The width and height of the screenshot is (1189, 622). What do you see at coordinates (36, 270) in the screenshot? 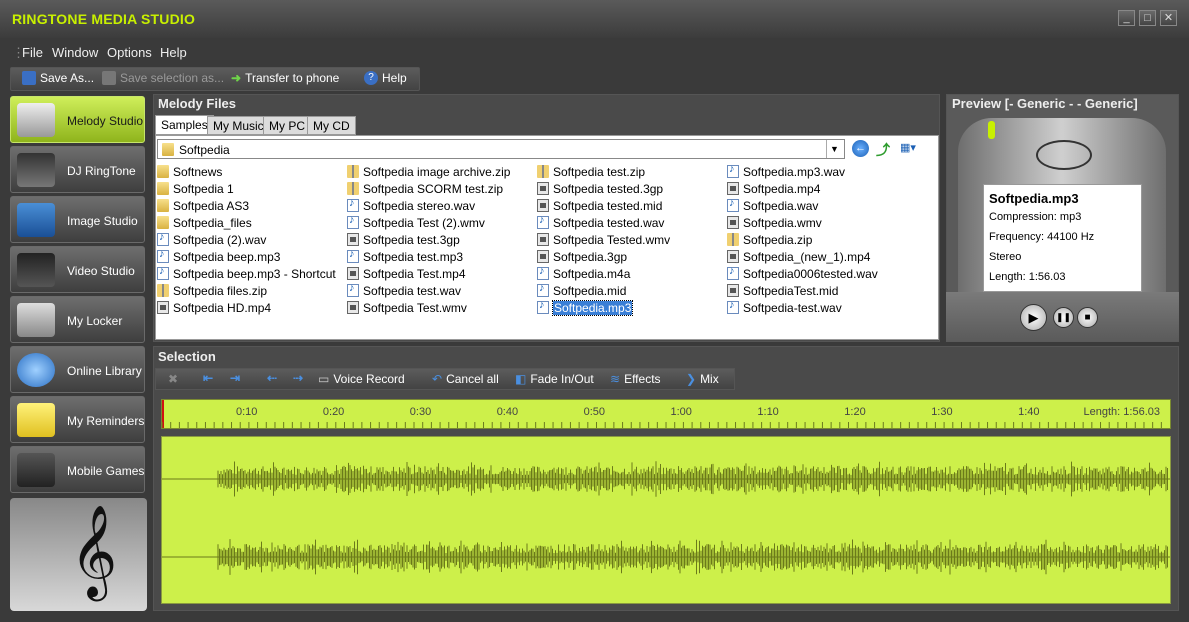
I see `clapper-icon` at bounding box center [36, 270].